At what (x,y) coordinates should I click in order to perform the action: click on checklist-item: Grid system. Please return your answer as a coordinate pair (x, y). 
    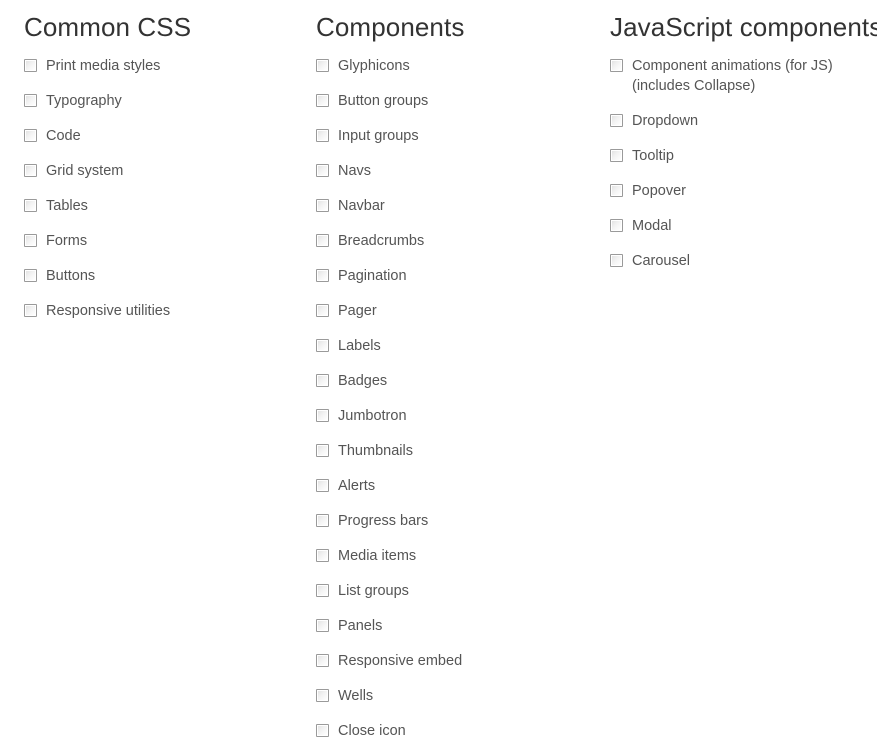
    Looking at the image, I should click on (164, 171).